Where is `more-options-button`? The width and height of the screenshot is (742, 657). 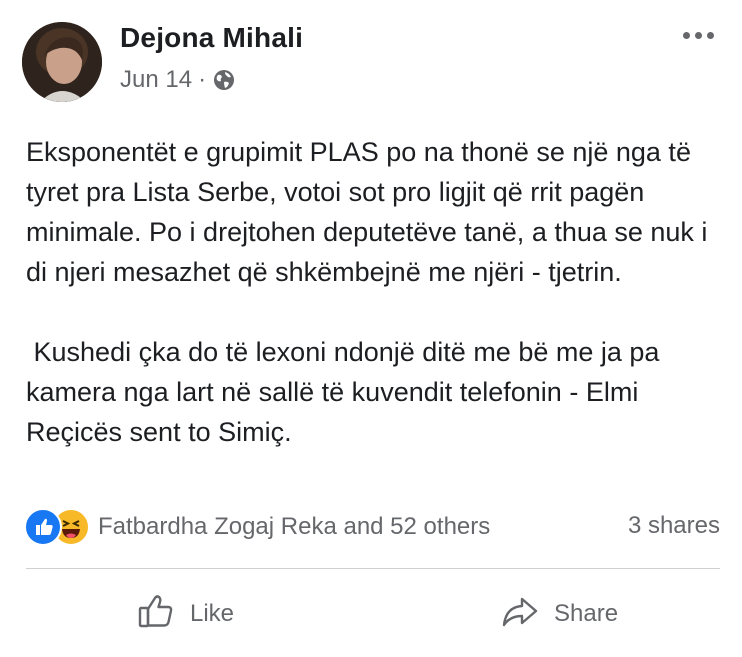
more-options-button is located at coordinates (698, 35).